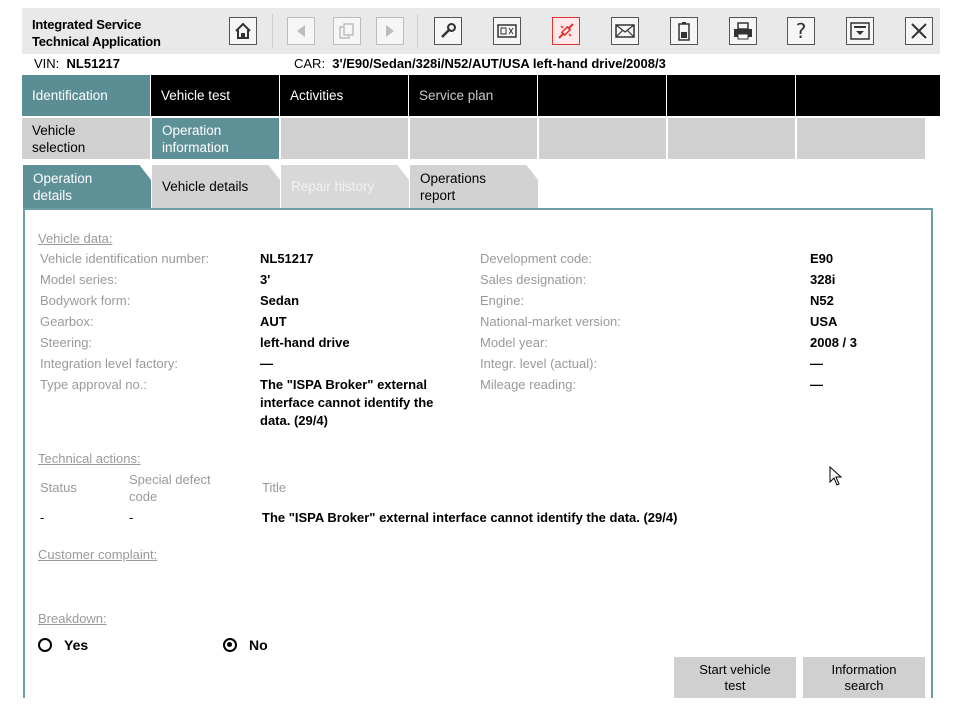  I want to click on minimize-icon, so click(860, 31).